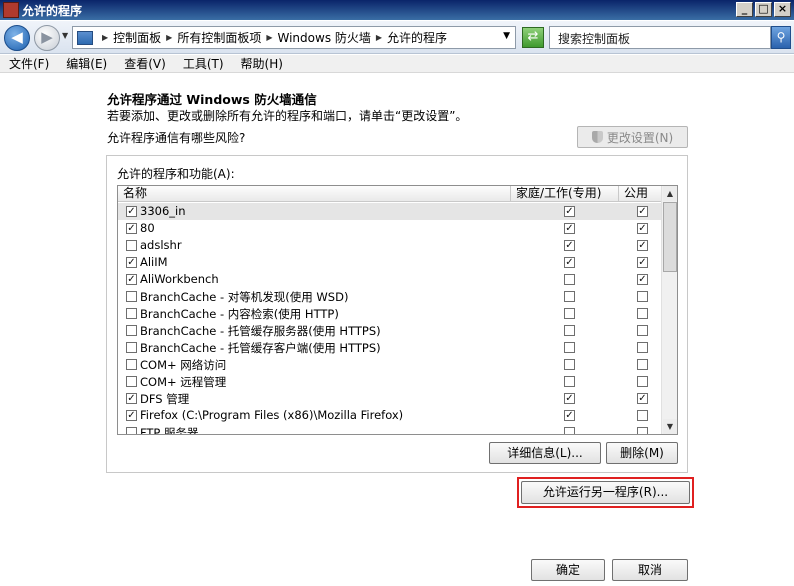 This screenshot has width=794, height=586. What do you see at coordinates (390, 313) in the screenshot?
I see `table-row: BranchCache - 内容检索(使用 HTTP)` at bounding box center [390, 313].